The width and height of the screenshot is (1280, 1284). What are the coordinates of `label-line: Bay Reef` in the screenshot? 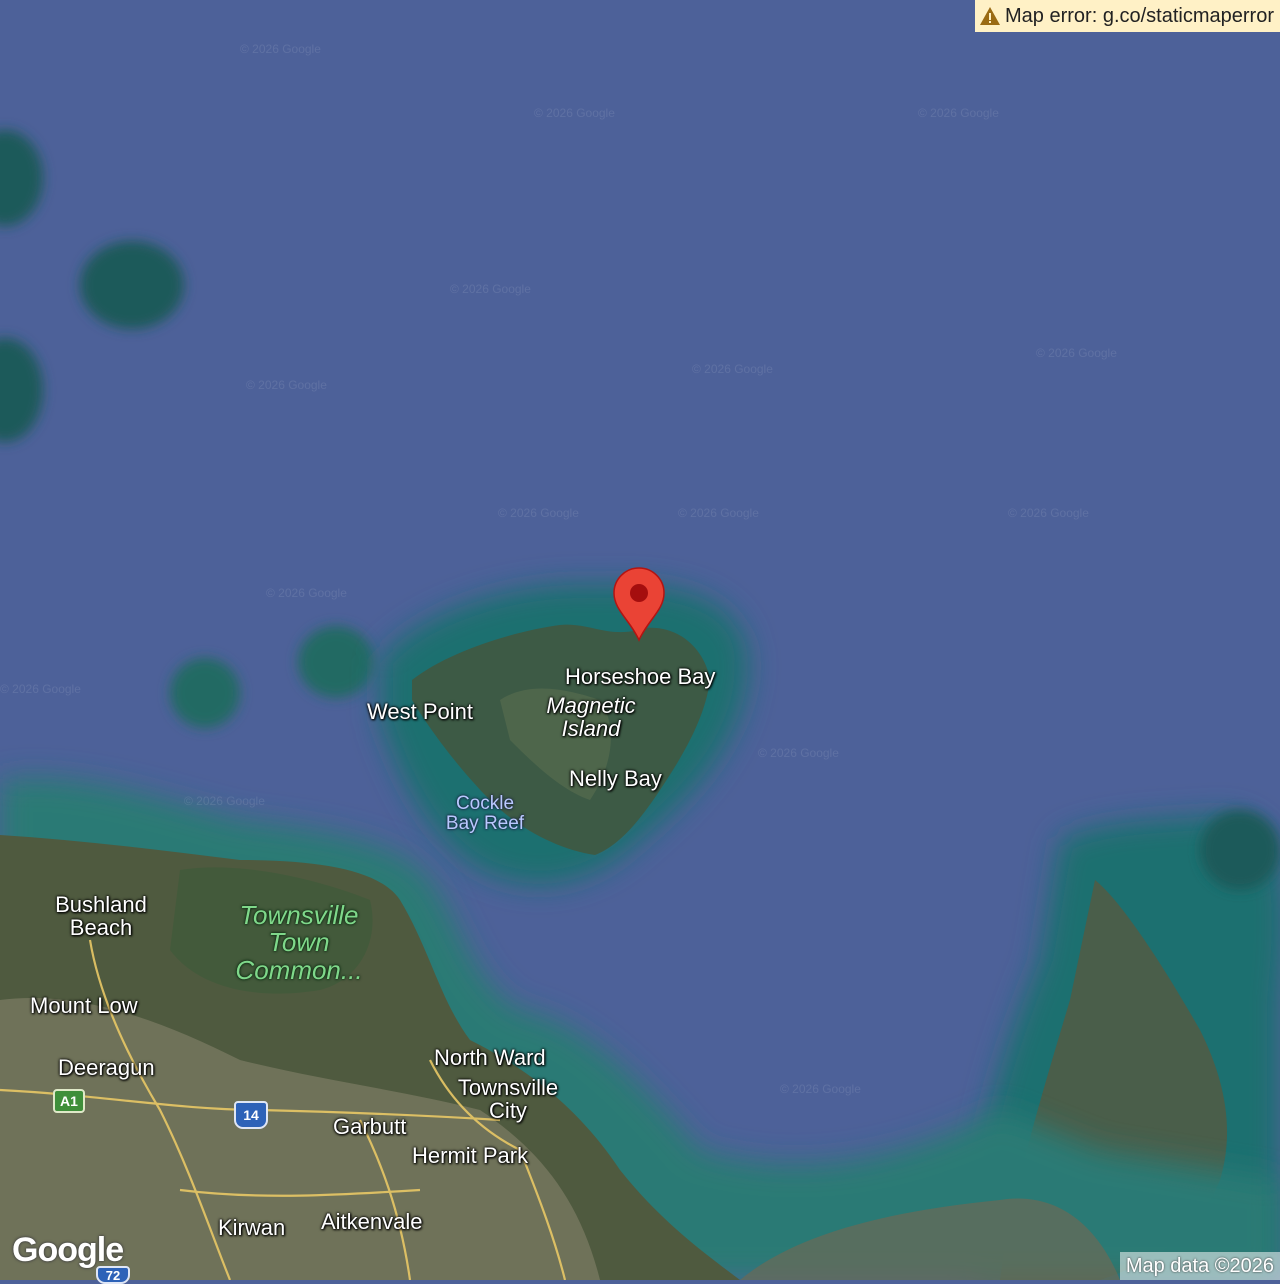 It's located at (485, 823).